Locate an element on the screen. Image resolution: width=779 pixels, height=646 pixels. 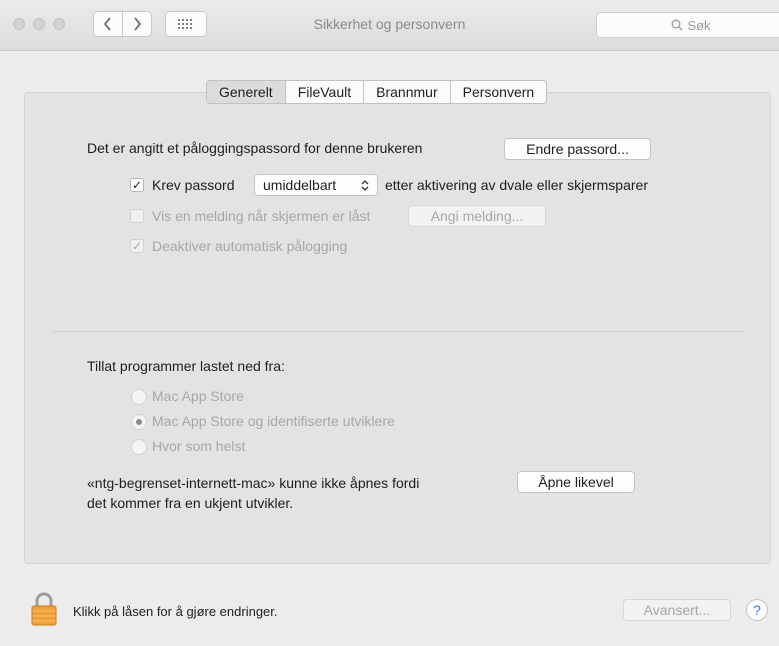
allow-apps-heading: Tillat programmer lastet ned fra: is located at coordinates (186, 366).